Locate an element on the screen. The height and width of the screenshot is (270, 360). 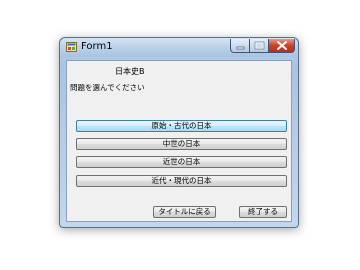
window-title: Form1 is located at coordinates (97, 46).